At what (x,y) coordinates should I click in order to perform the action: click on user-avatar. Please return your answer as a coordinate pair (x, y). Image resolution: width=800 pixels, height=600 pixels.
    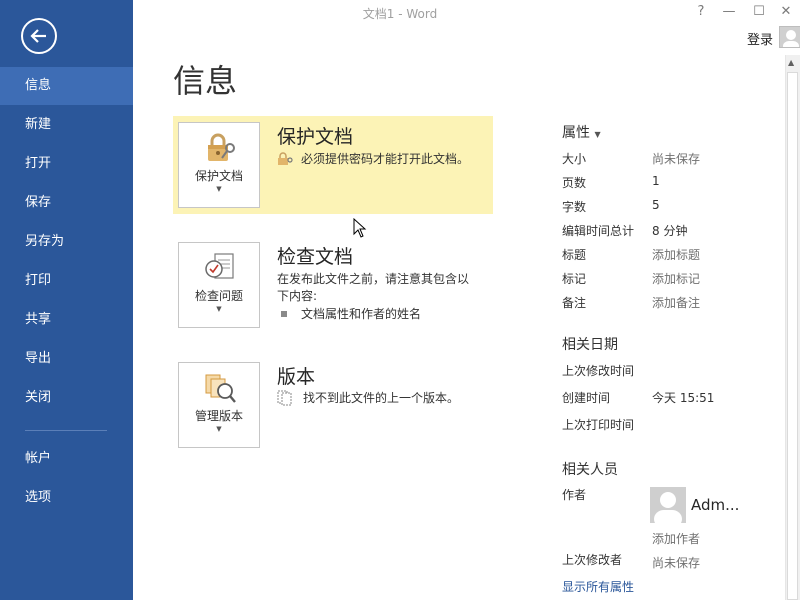
    Looking at the image, I should click on (789, 37).